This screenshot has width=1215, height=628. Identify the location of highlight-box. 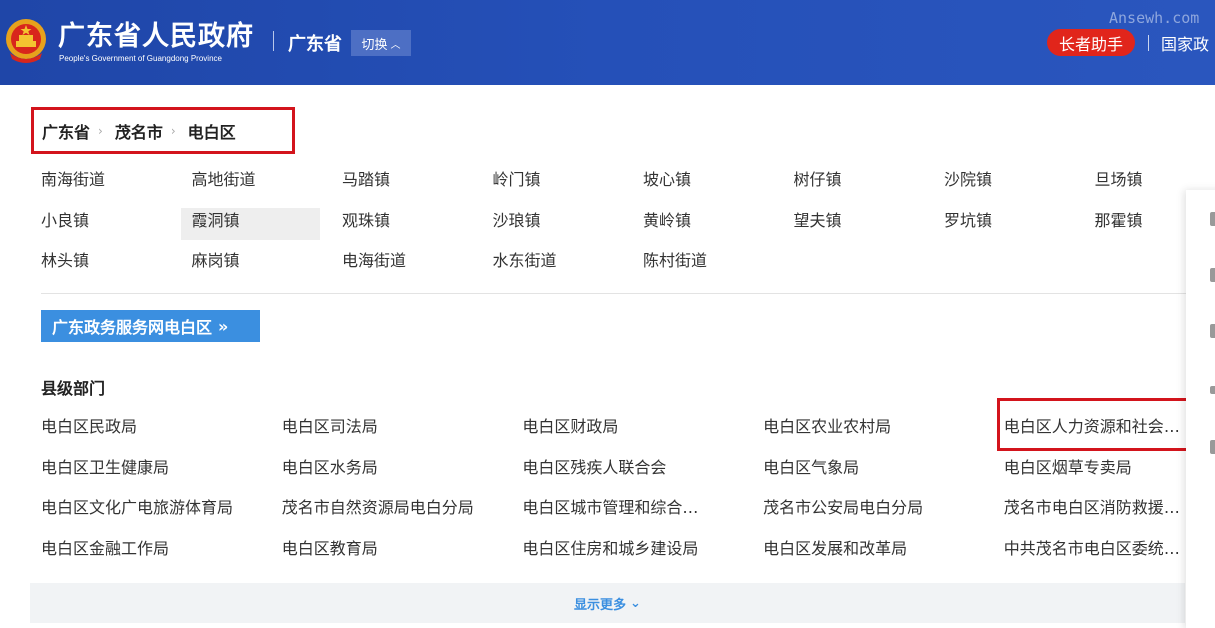
(1096, 424).